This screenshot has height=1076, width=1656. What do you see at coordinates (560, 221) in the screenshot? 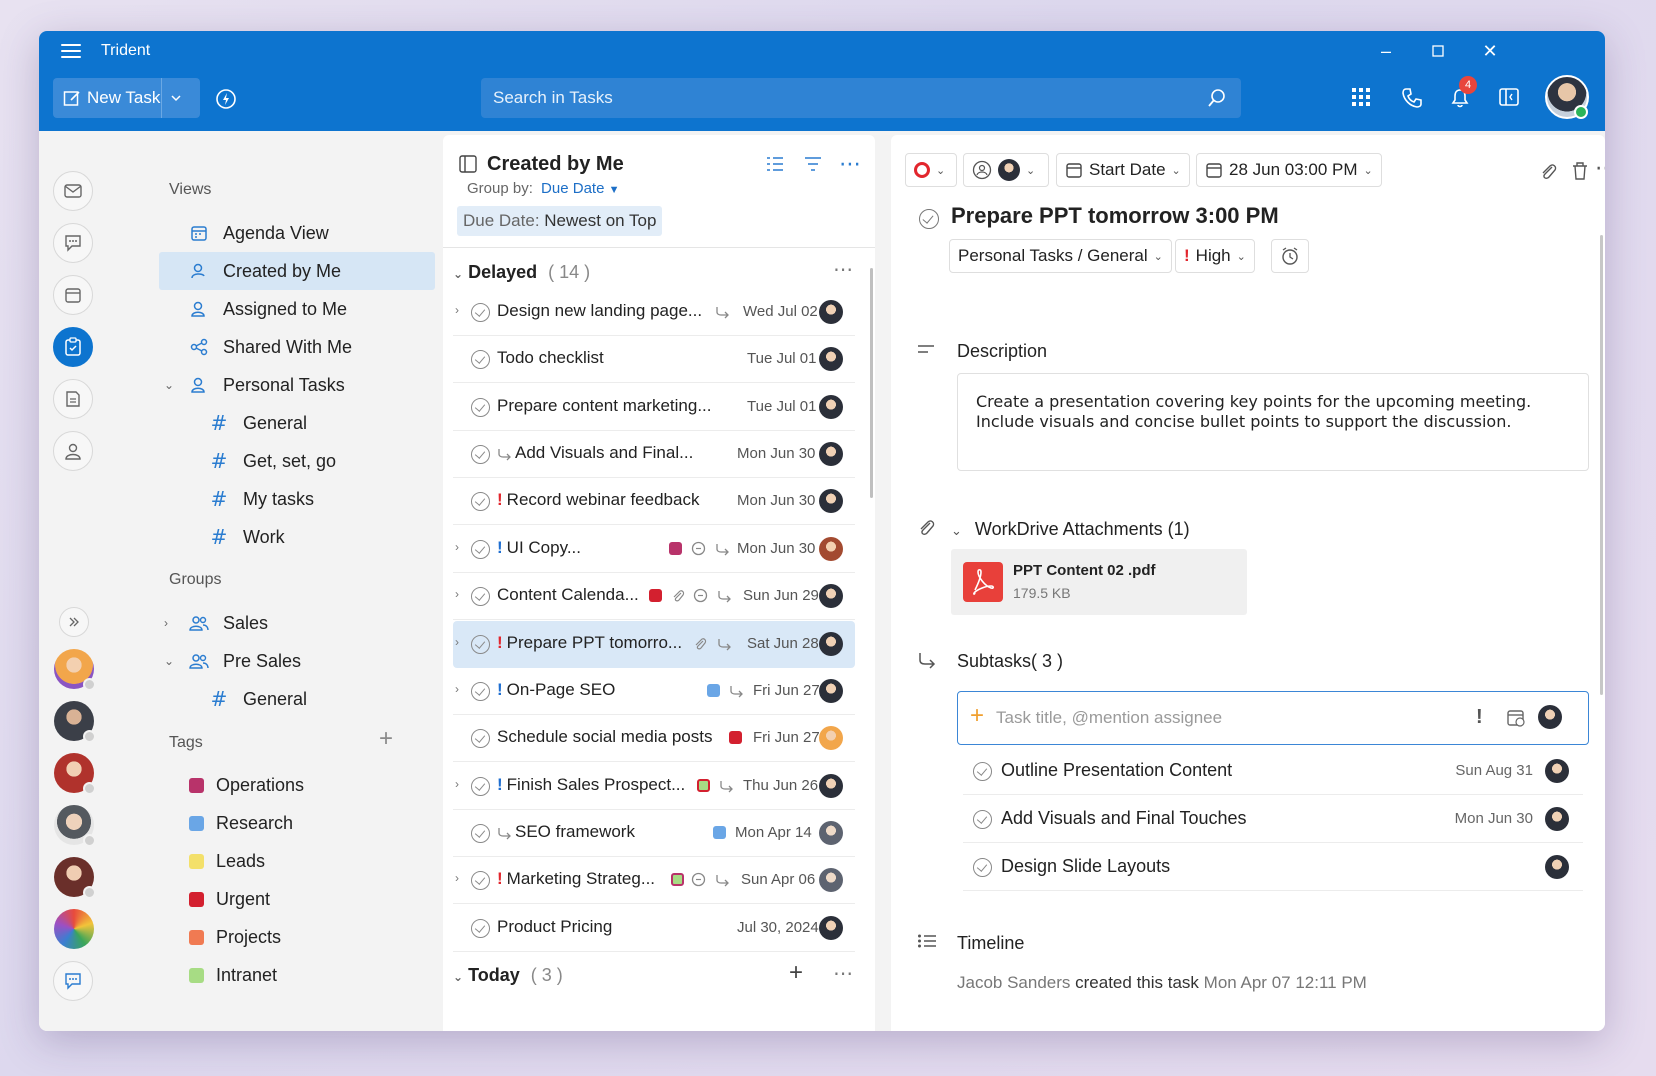
I see `sort-chip: Due Date: Newest on Top` at bounding box center [560, 221].